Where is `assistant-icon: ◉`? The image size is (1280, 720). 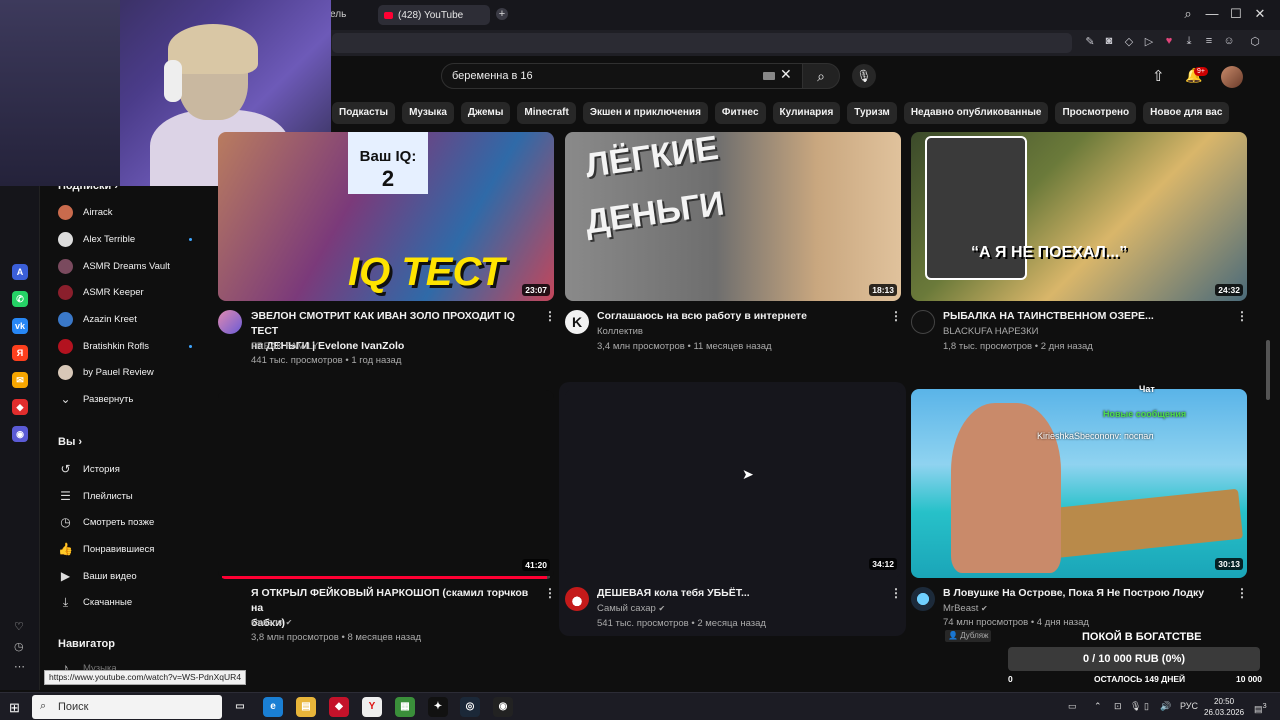
assistant-icon: ◉ is located at coordinates (20, 434).